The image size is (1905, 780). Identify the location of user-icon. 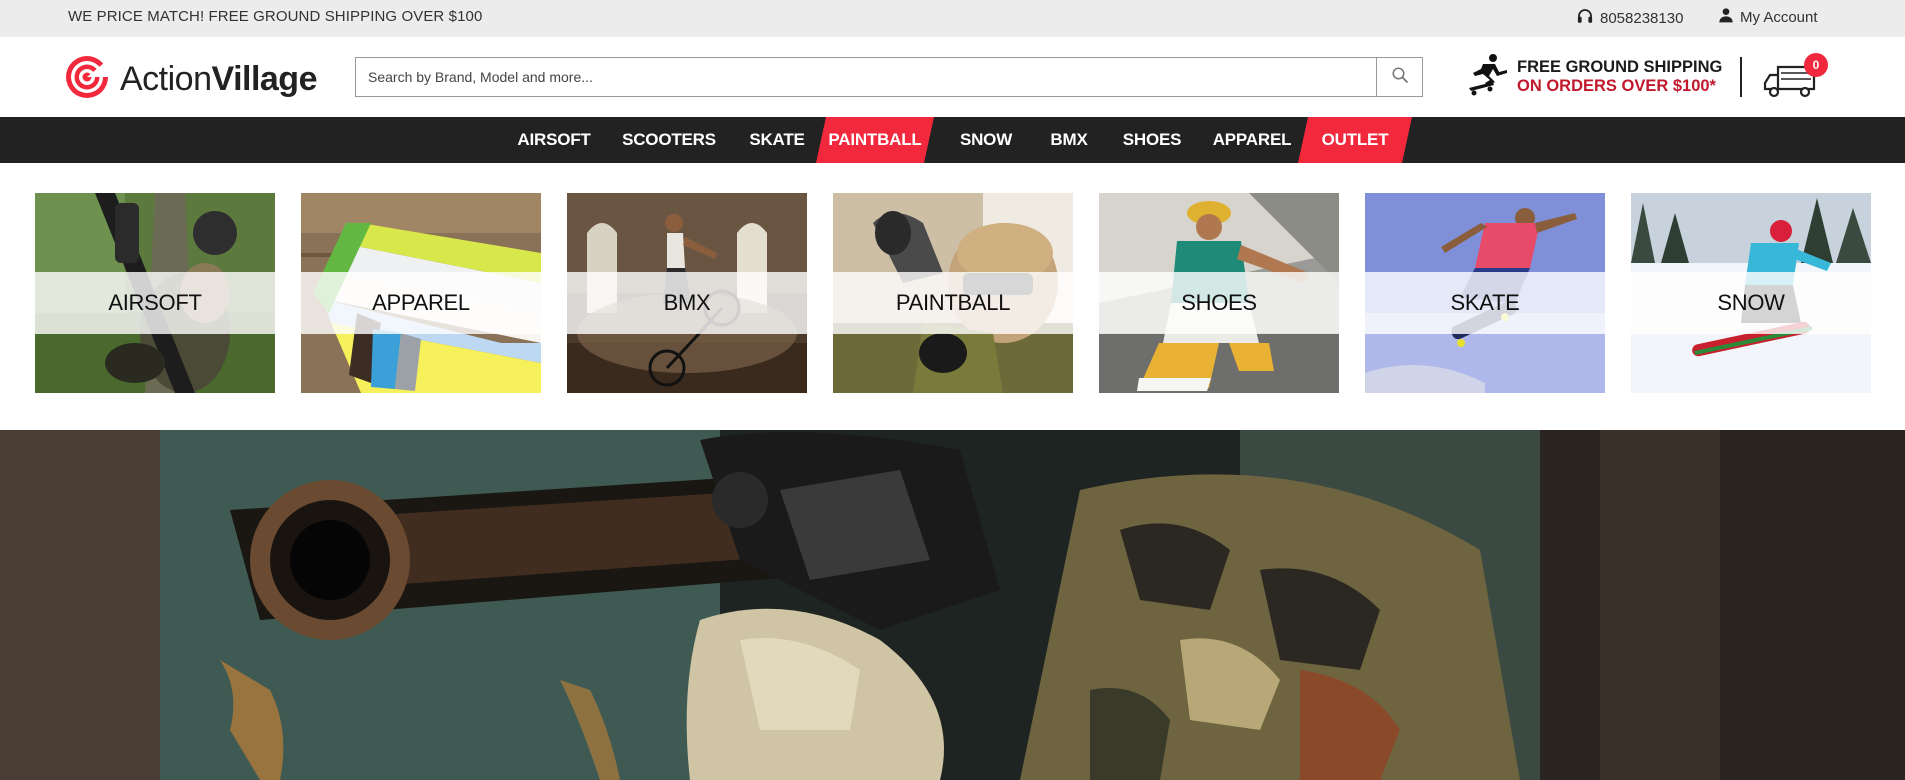
(1726, 17).